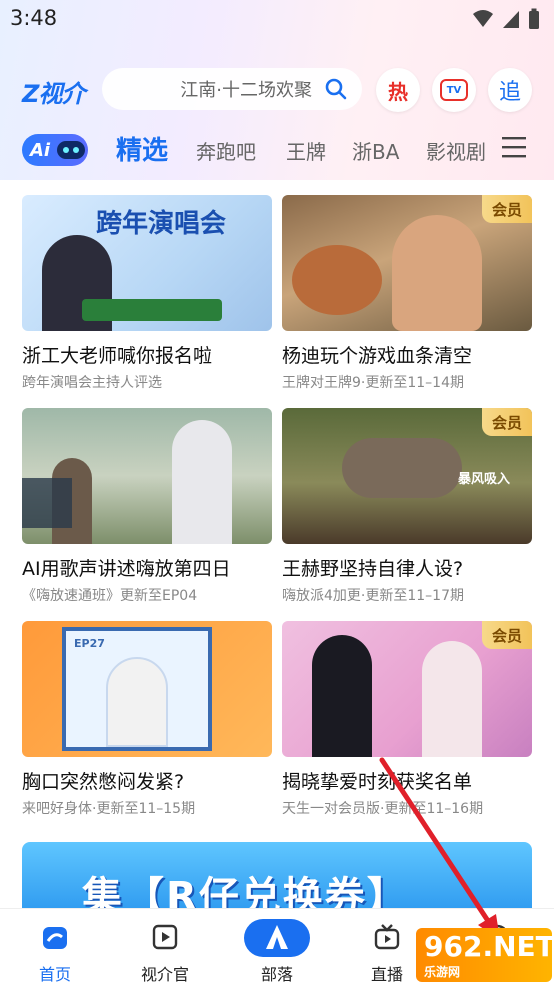 The height and width of the screenshot is (984, 554). I want to click on thumbnail-caption: EP27, so click(89, 643).